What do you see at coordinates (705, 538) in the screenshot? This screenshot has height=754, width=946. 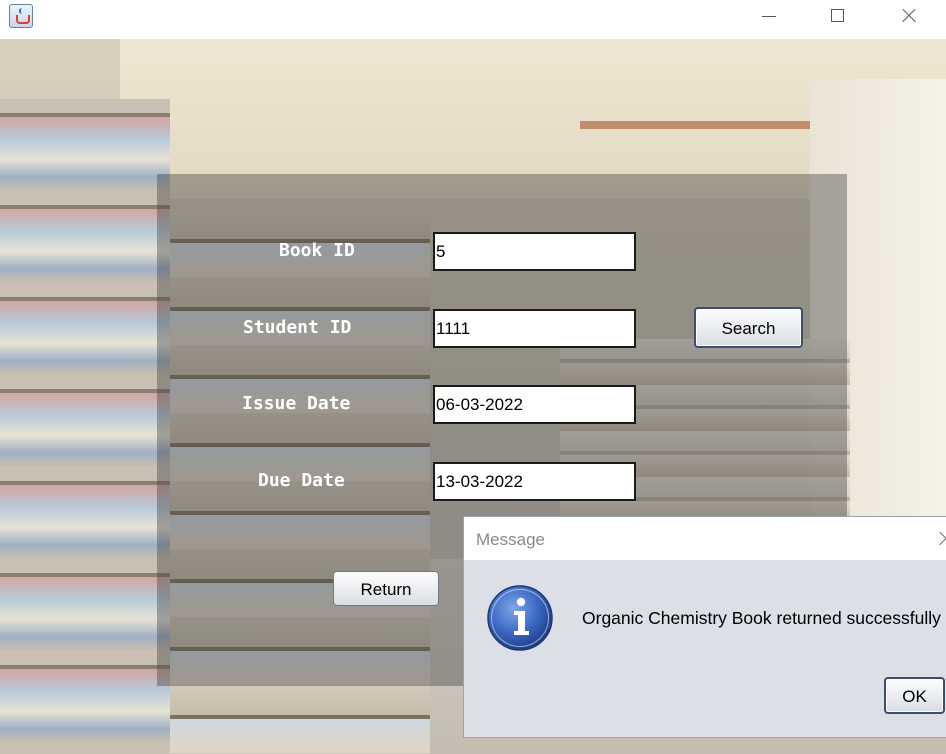 I see `dialog-titlebar: Message` at bounding box center [705, 538].